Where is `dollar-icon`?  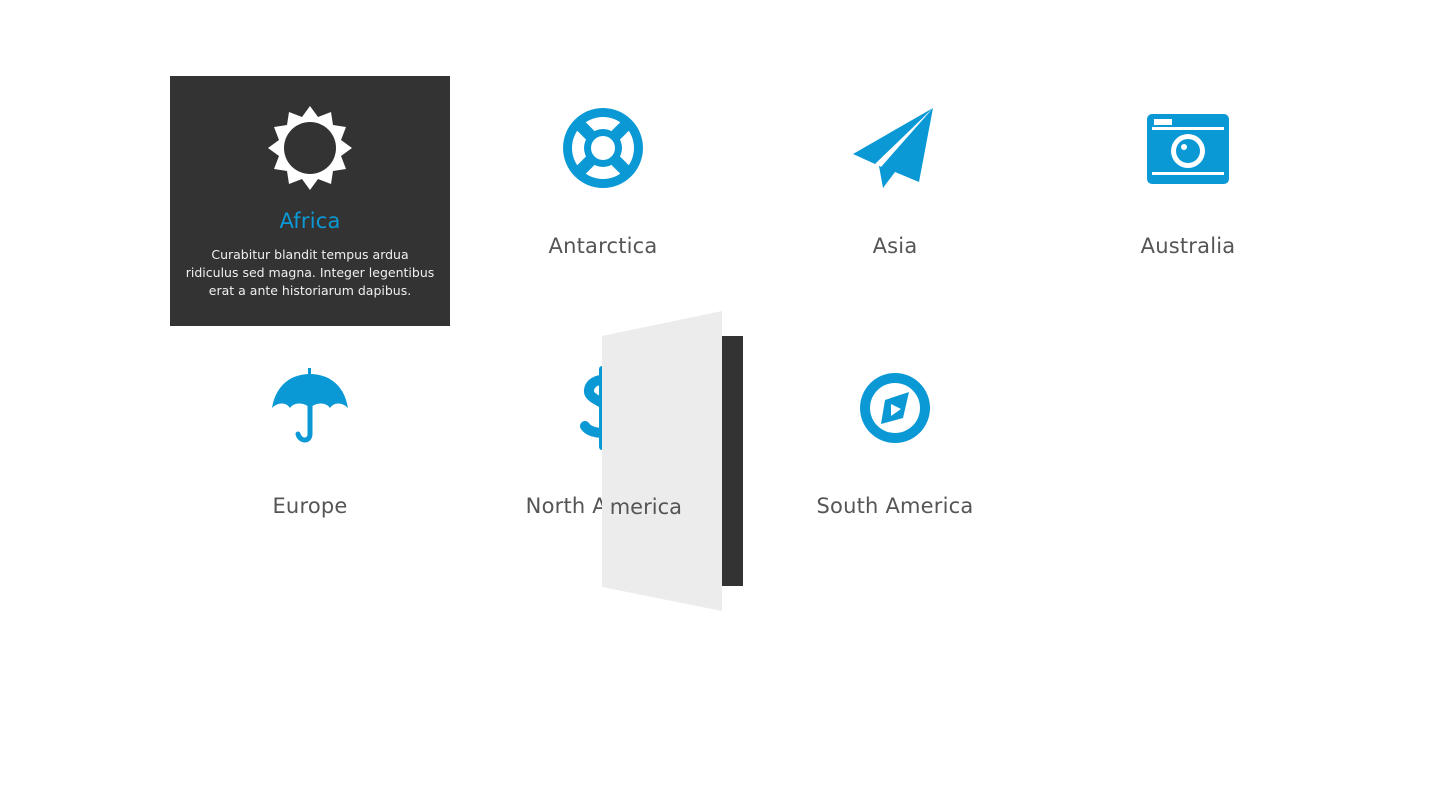 dollar-icon is located at coordinates (603, 408).